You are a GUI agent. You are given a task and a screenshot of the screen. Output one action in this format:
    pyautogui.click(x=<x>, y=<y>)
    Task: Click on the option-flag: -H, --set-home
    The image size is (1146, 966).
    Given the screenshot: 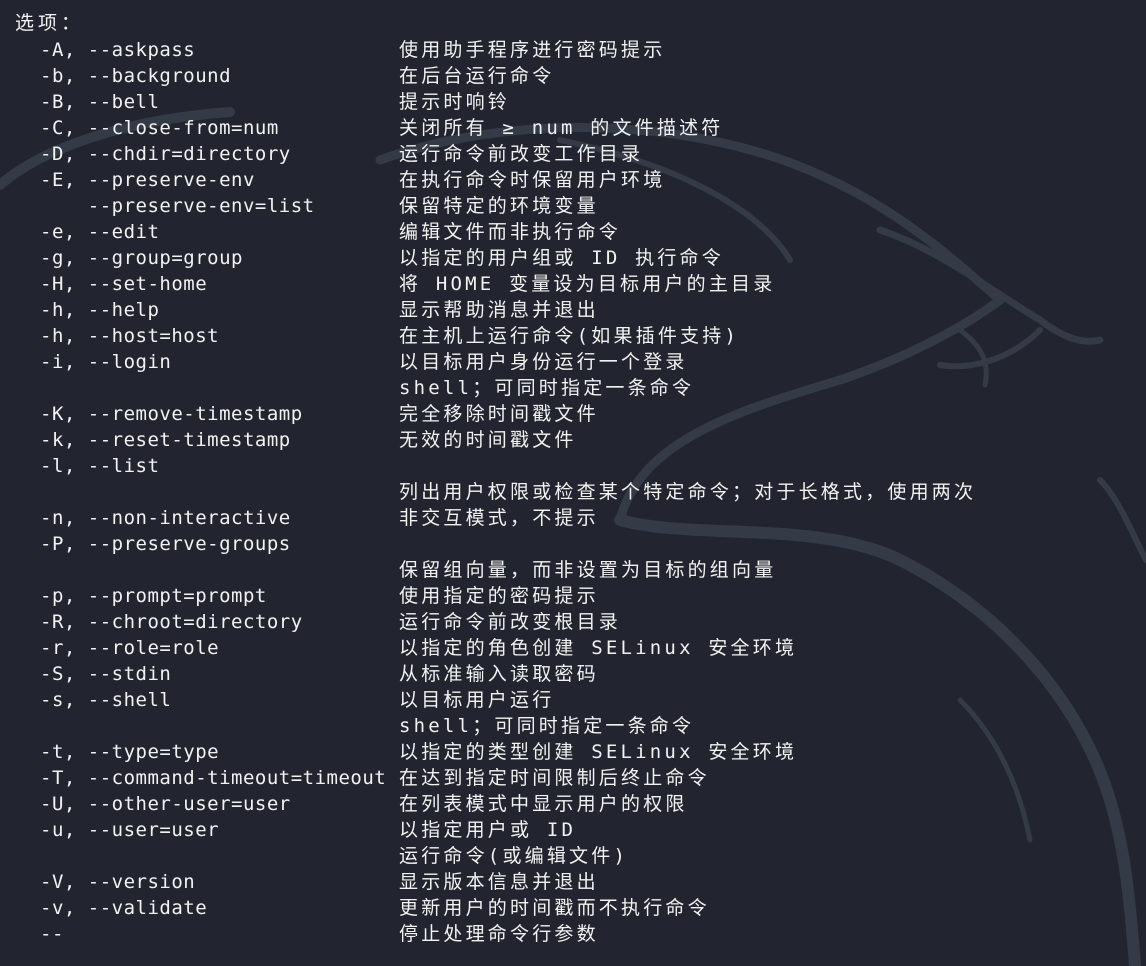 What is the action you would take?
    pyautogui.click(x=124, y=284)
    